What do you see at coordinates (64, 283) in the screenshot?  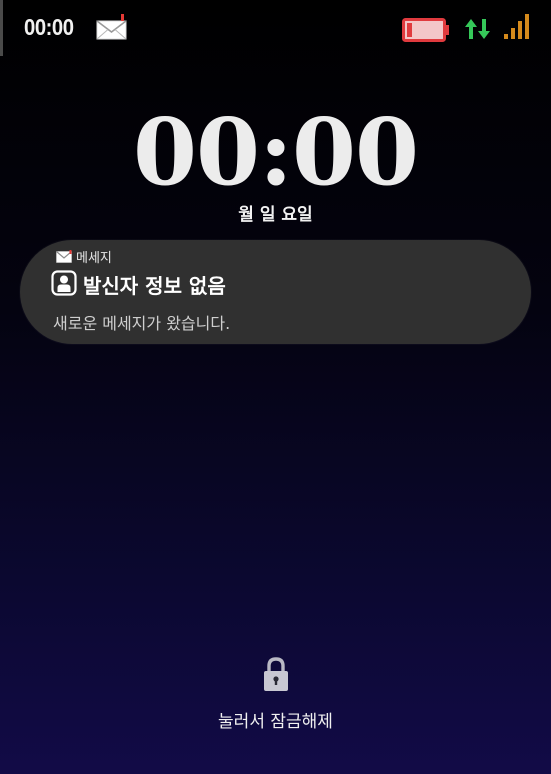 I see `person-contact-icon` at bounding box center [64, 283].